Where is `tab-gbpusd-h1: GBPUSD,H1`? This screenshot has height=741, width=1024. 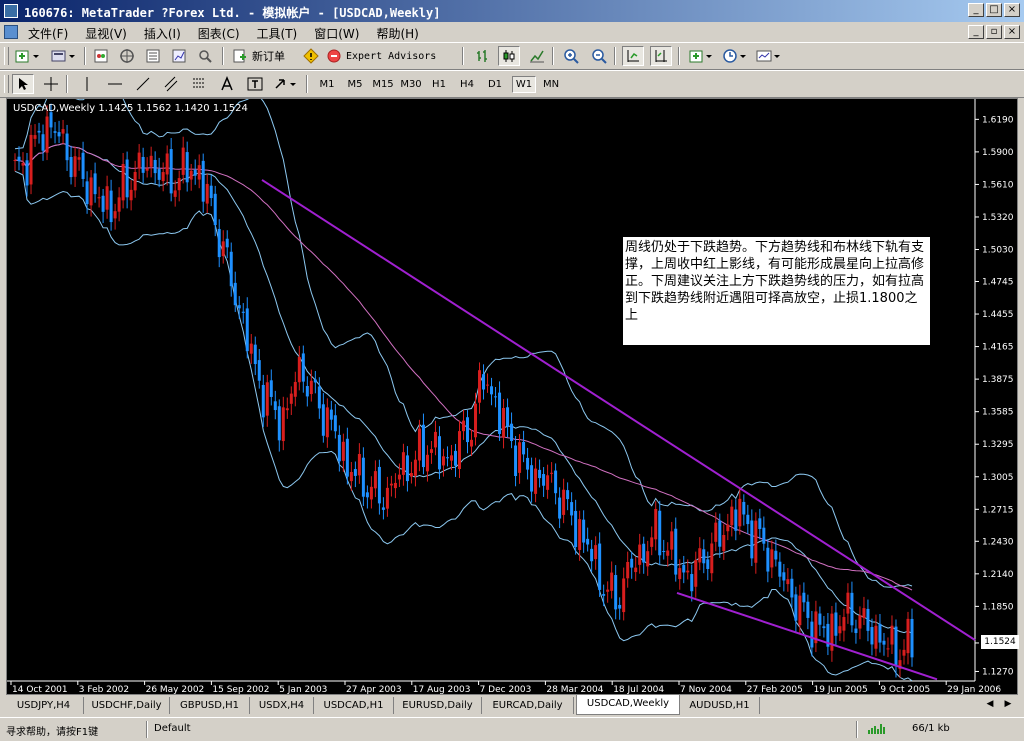
tab-gbpusd-h1: GBPUSD,H1 is located at coordinates (210, 705).